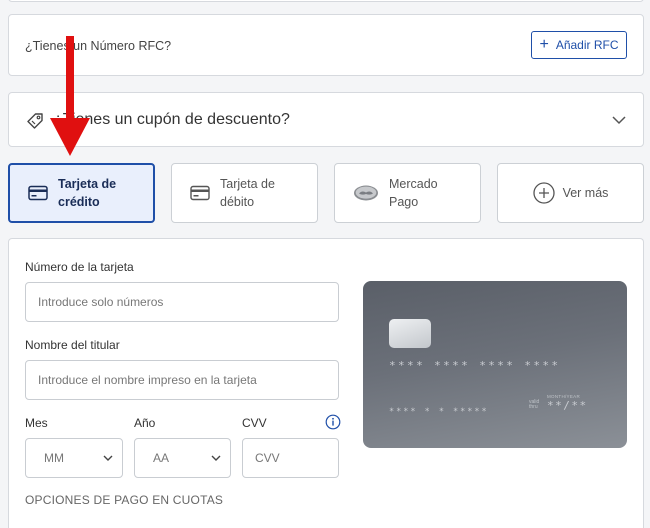 The height and width of the screenshot is (528, 650). I want to click on payment-method-label-2: Pago, so click(404, 202).